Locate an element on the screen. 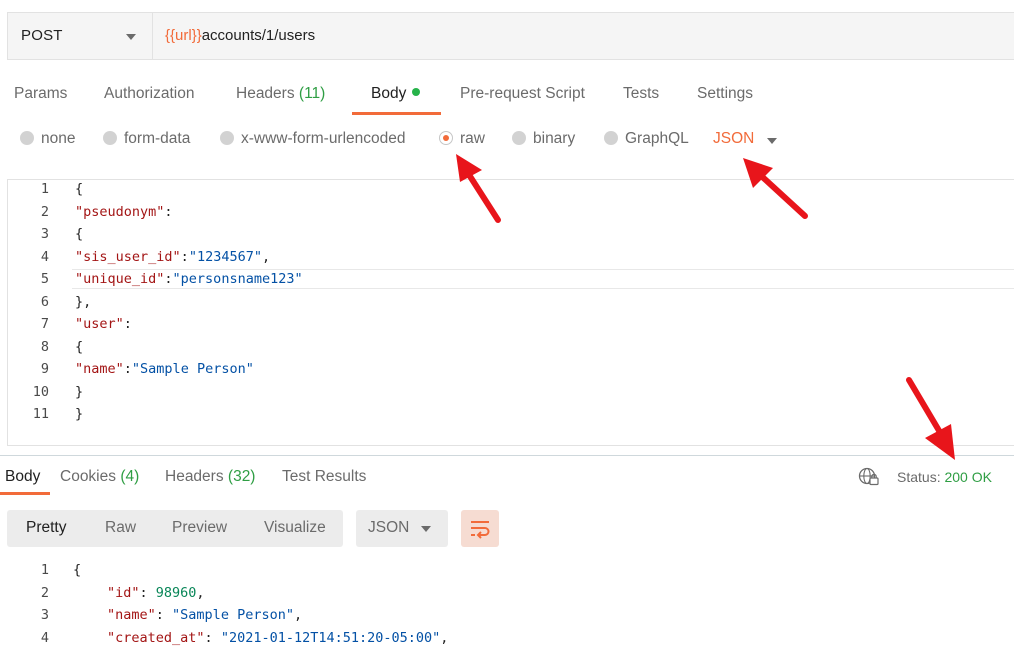 The height and width of the screenshot is (657, 1014). code-line: 6}, is located at coordinates (59, 302).